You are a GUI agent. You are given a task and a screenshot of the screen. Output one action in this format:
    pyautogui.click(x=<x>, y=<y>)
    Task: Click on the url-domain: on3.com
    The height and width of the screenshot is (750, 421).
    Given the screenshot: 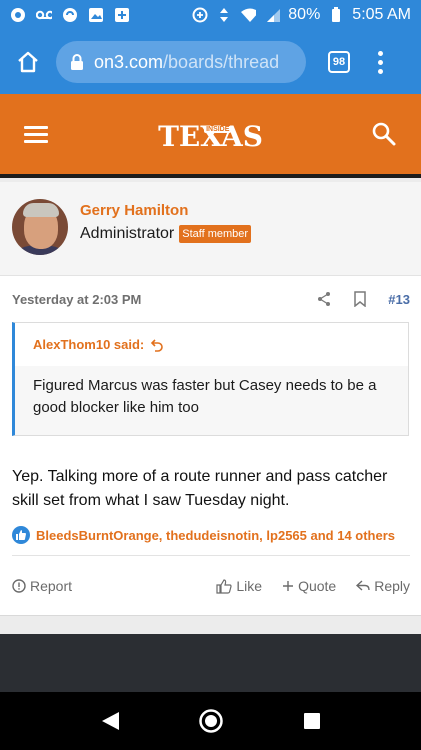 What is the action you would take?
    pyautogui.click(x=129, y=61)
    